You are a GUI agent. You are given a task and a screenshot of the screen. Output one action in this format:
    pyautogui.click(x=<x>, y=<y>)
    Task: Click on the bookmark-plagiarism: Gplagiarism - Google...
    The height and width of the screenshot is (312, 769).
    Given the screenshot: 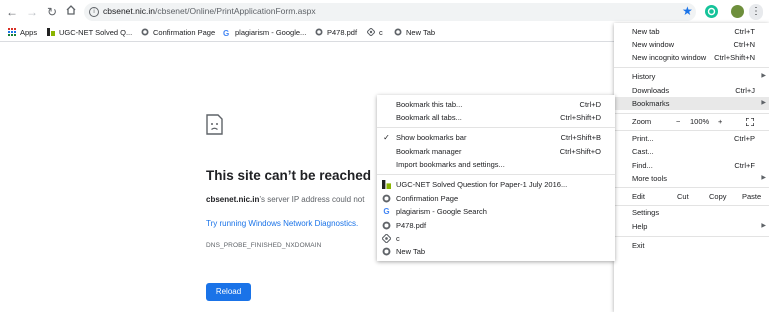 What is the action you would take?
    pyautogui.click(x=264, y=32)
    